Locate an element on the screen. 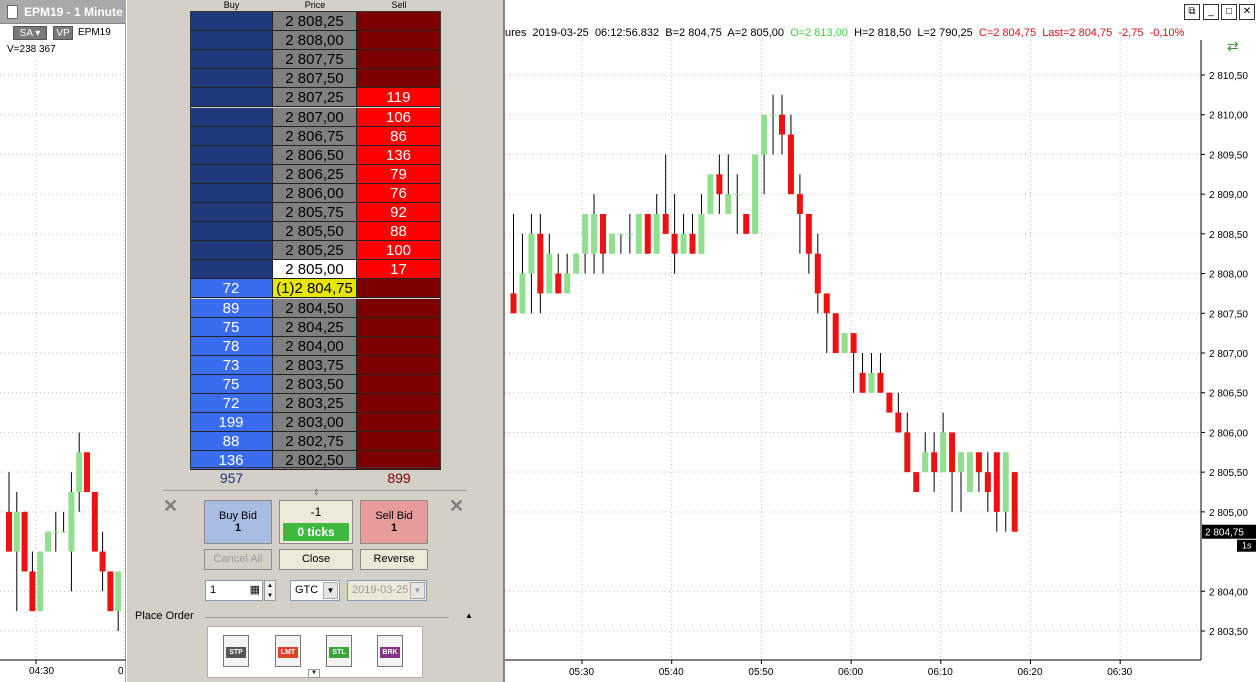 This screenshot has height=682, width=1260. time-label: 05:50 is located at coordinates (760, 672).